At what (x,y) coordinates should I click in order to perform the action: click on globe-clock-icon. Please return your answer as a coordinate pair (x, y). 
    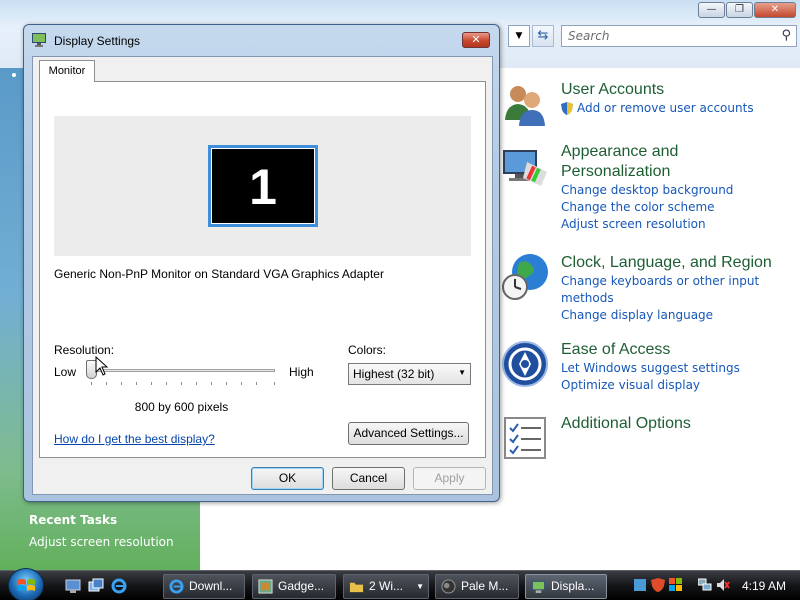
    Looking at the image, I should click on (525, 277).